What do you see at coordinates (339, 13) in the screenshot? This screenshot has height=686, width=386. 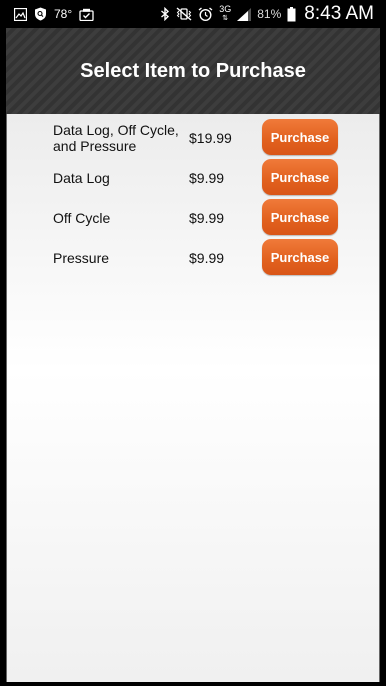 I see `clock-time: 8:43 AM` at bounding box center [339, 13].